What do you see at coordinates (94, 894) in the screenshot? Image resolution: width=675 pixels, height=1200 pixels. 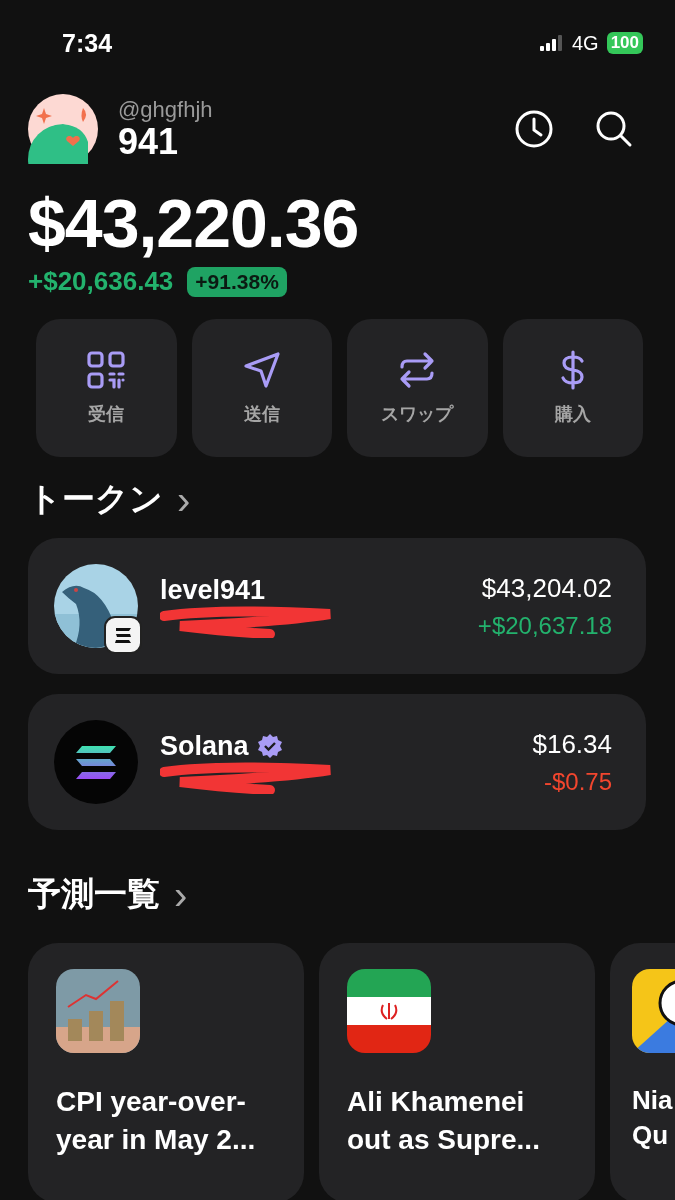 I see `section-title: 予測一覧` at bounding box center [94, 894].